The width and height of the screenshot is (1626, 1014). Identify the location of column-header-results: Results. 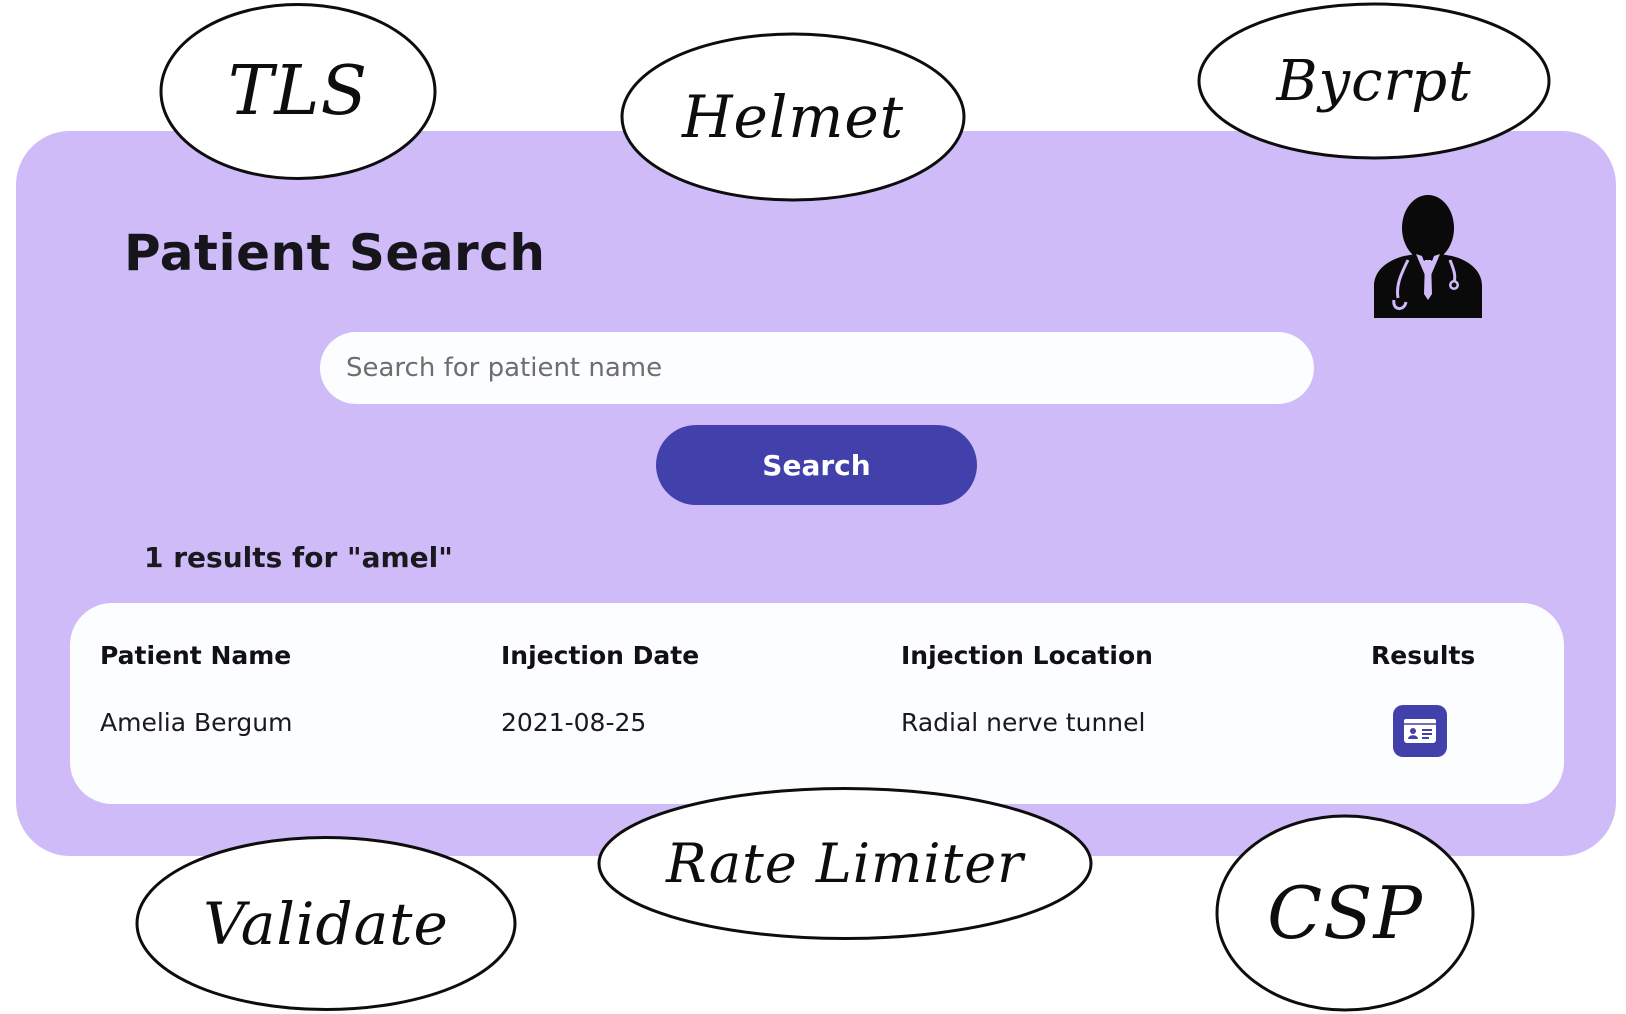
(1423, 655).